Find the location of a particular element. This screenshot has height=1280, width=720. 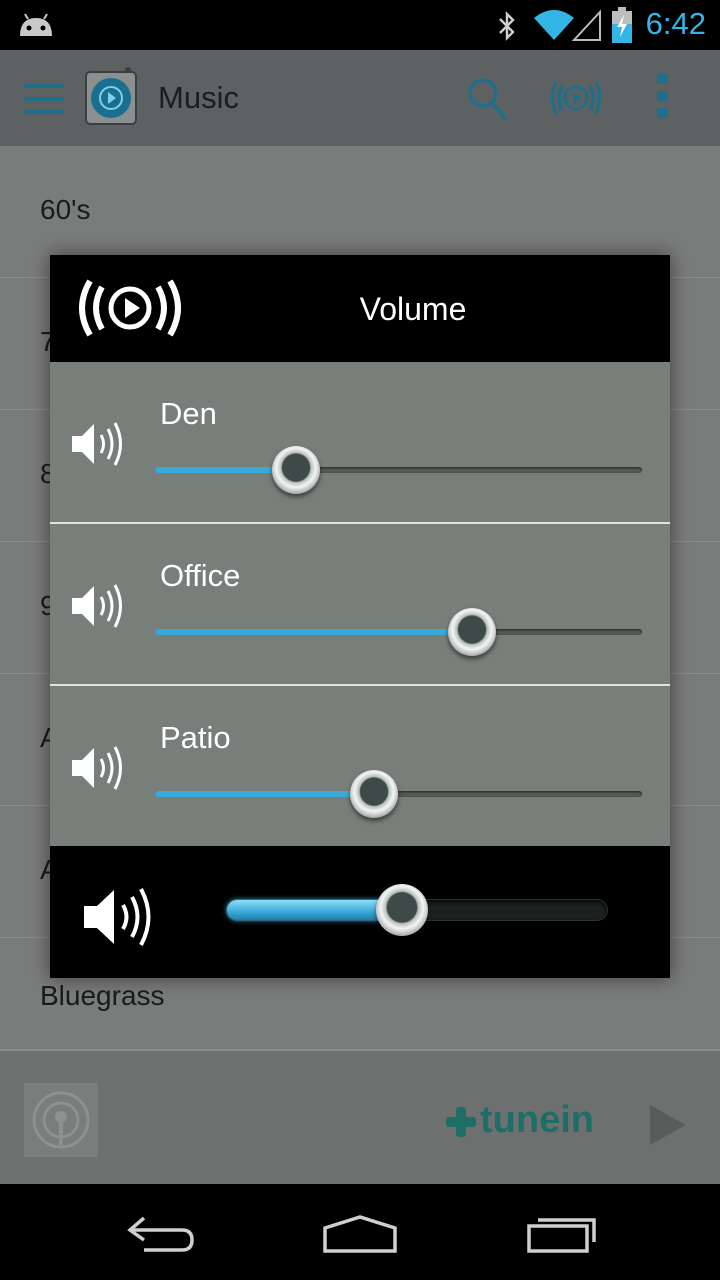

battery-charging-icon is located at coordinates (622, 25).